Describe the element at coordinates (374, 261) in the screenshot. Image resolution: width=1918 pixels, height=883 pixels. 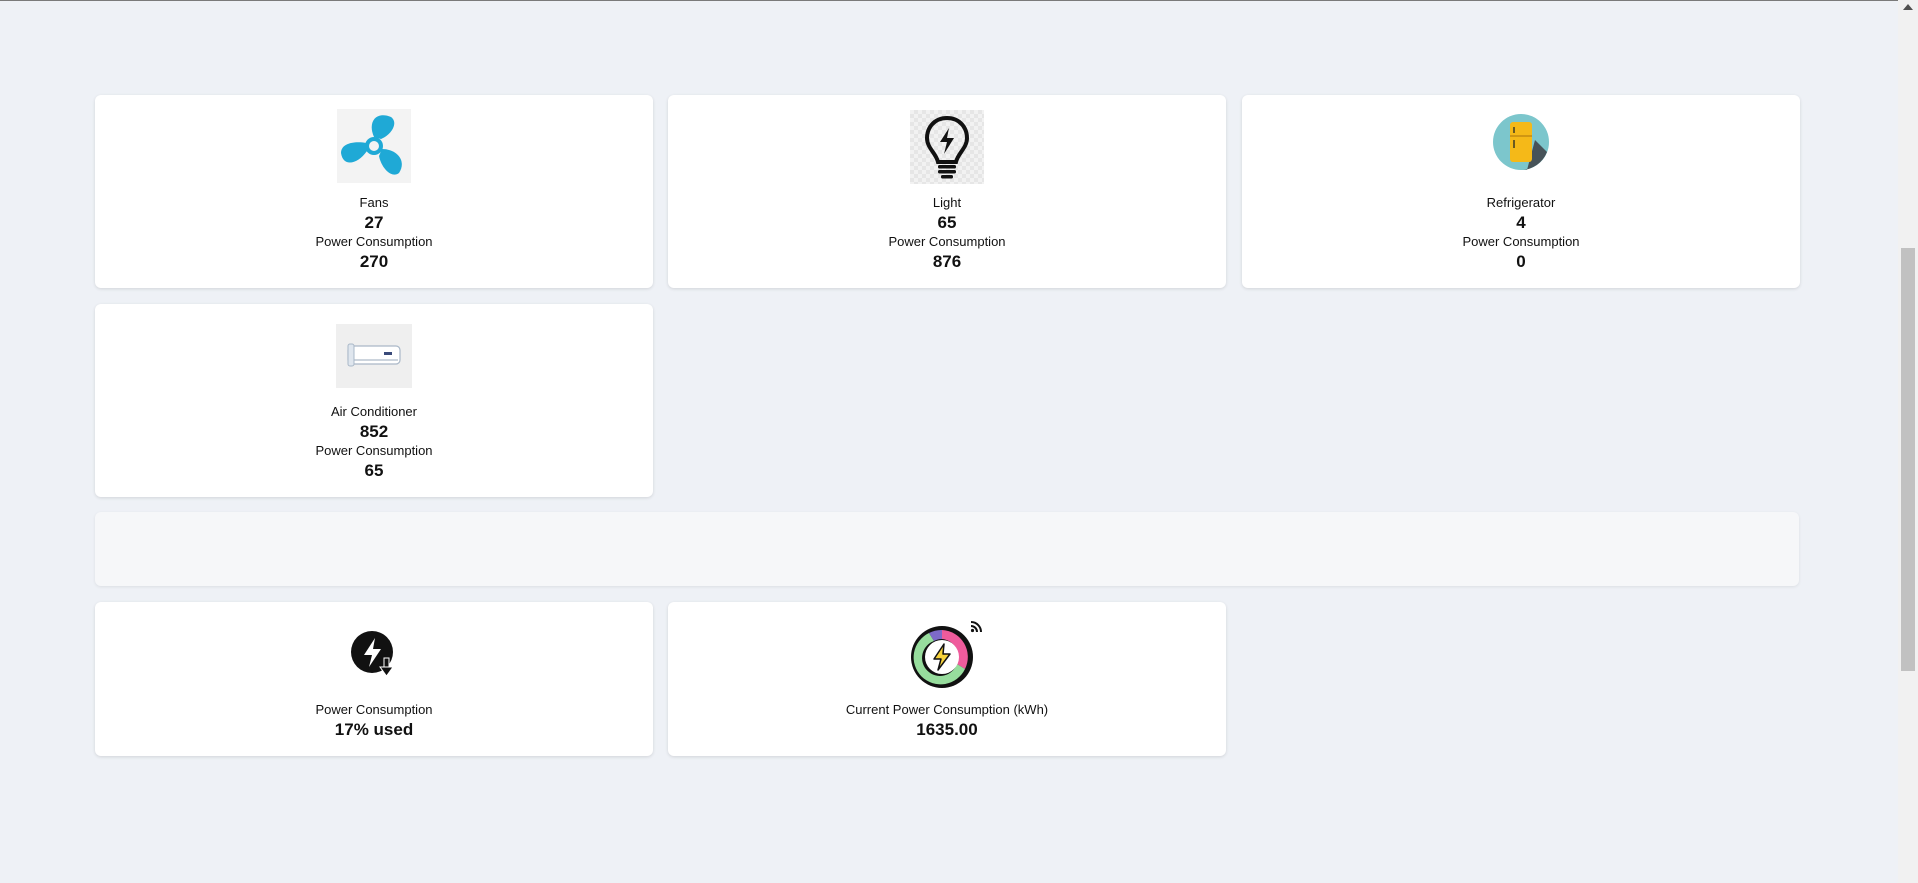
I see `power-consumption-value: 270` at that location.